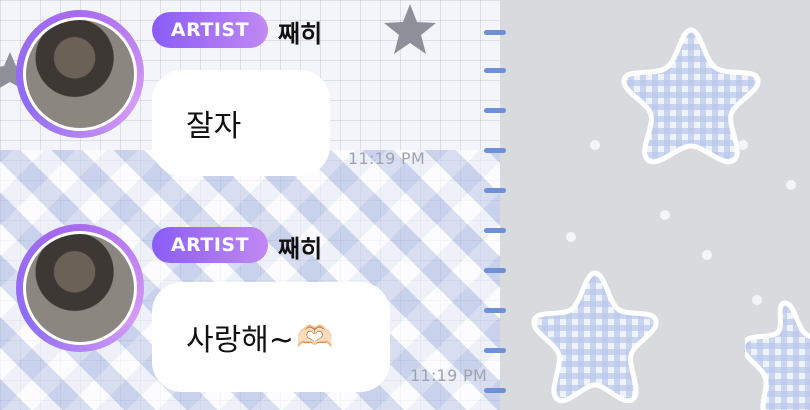 The width and height of the screenshot is (810, 410). What do you see at coordinates (300, 249) in the screenshot?
I see `sender-name: 째히` at bounding box center [300, 249].